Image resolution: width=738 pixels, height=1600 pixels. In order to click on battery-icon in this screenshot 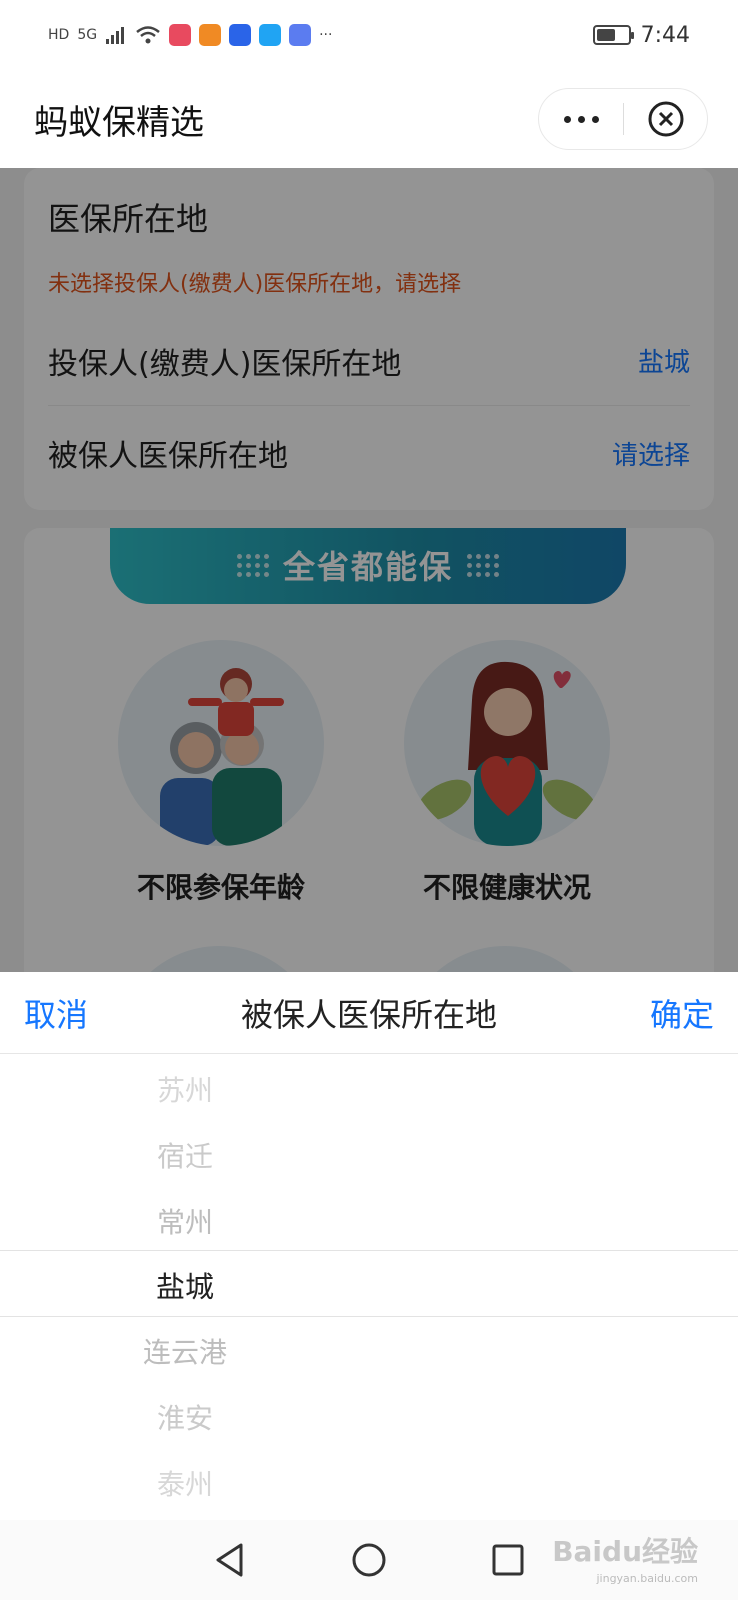, I will do `click(613, 35)`.